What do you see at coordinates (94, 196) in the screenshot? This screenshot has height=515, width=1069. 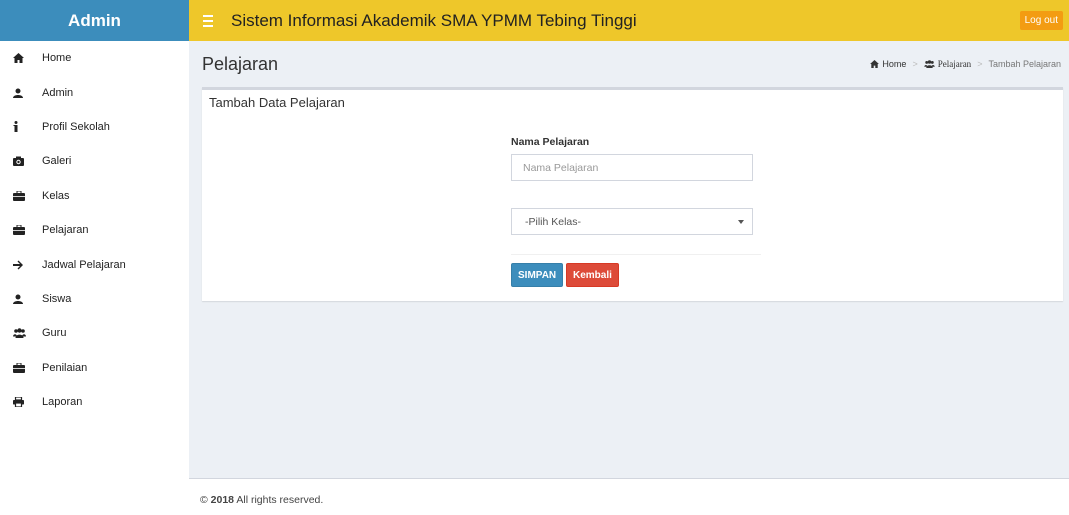 I see `sidebar-item-kelas: Kelas` at bounding box center [94, 196].